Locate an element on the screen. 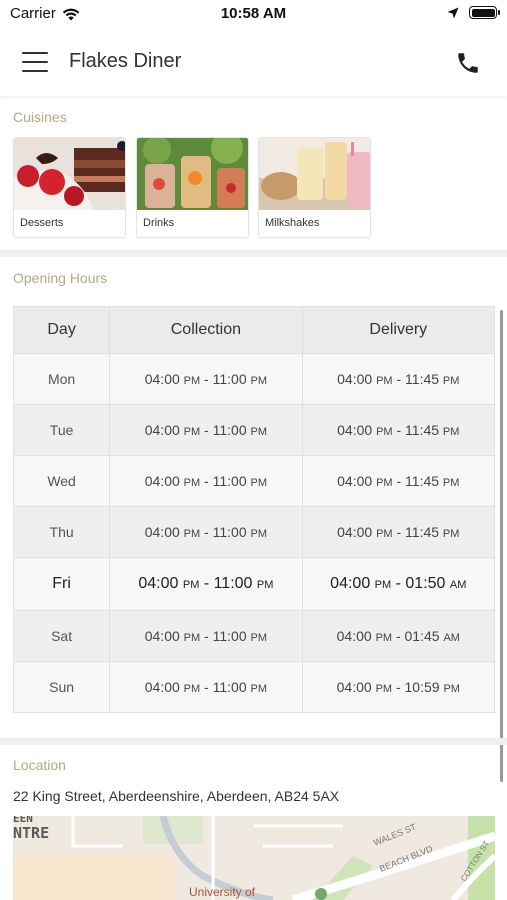 This screenshot has width=507, height=900. milkshakes-image is located at coordinates (314, 174).